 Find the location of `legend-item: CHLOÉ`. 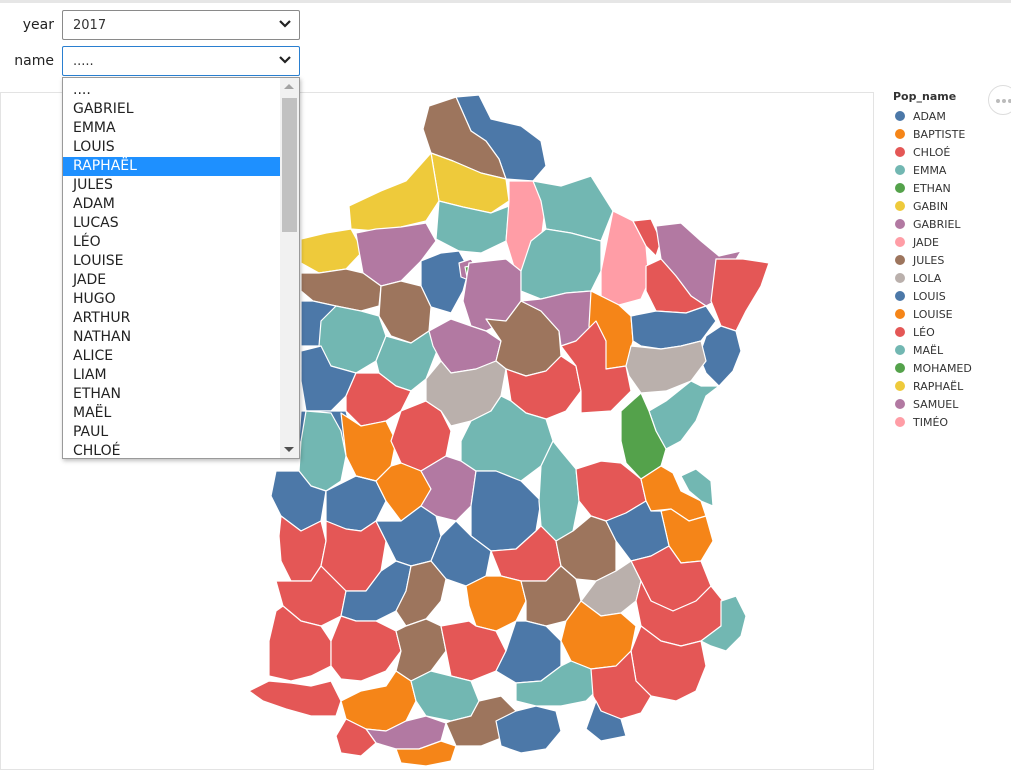

legend-item: CHLOÉ is located at coordinates (932, 152).